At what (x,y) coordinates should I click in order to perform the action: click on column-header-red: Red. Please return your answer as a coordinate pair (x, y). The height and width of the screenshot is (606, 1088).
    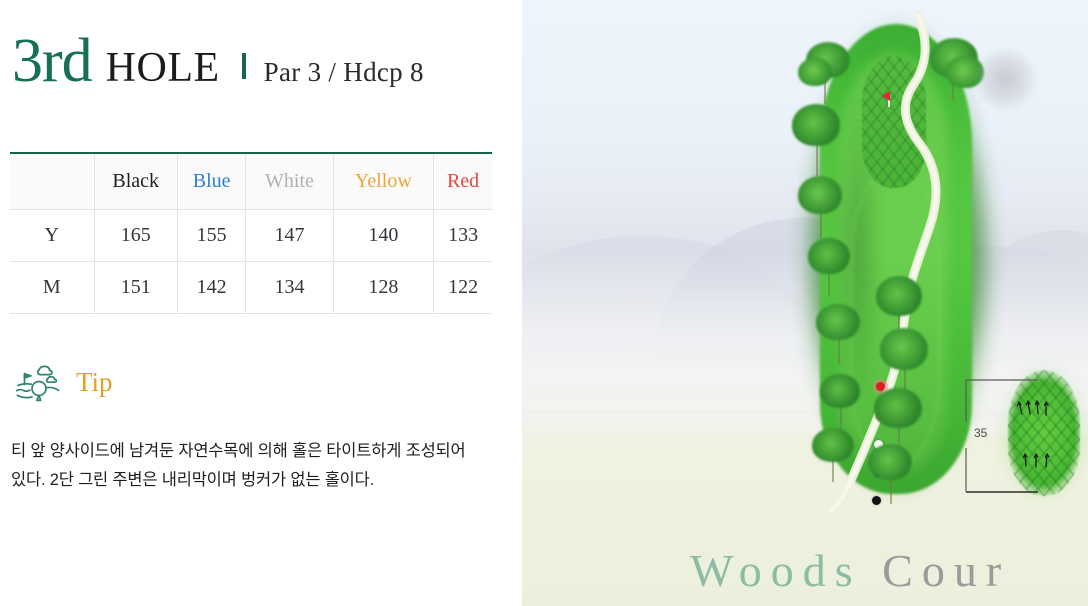
    Looking at the image, I should click on (462, 181).